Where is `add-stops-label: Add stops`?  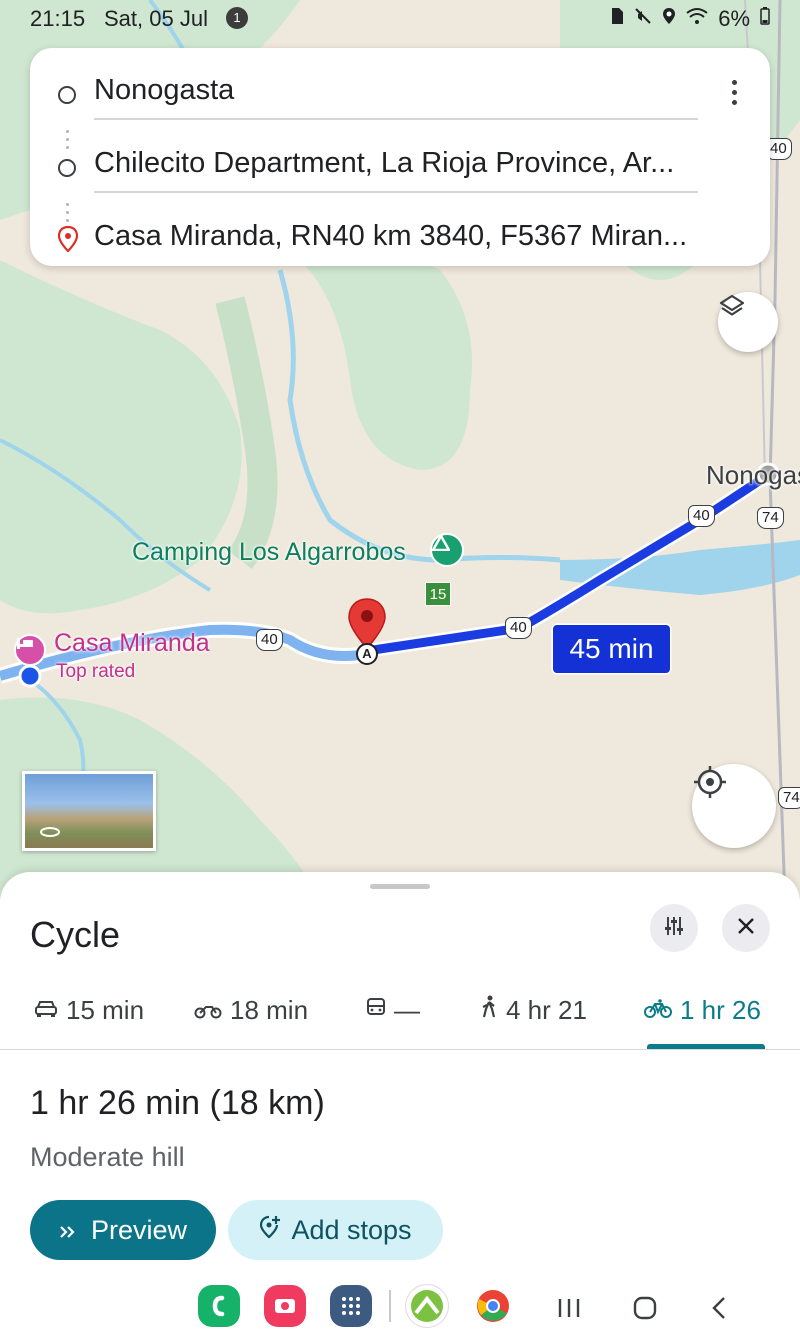
add-stops-label: Add stops is located at coordinates (351, 1229).